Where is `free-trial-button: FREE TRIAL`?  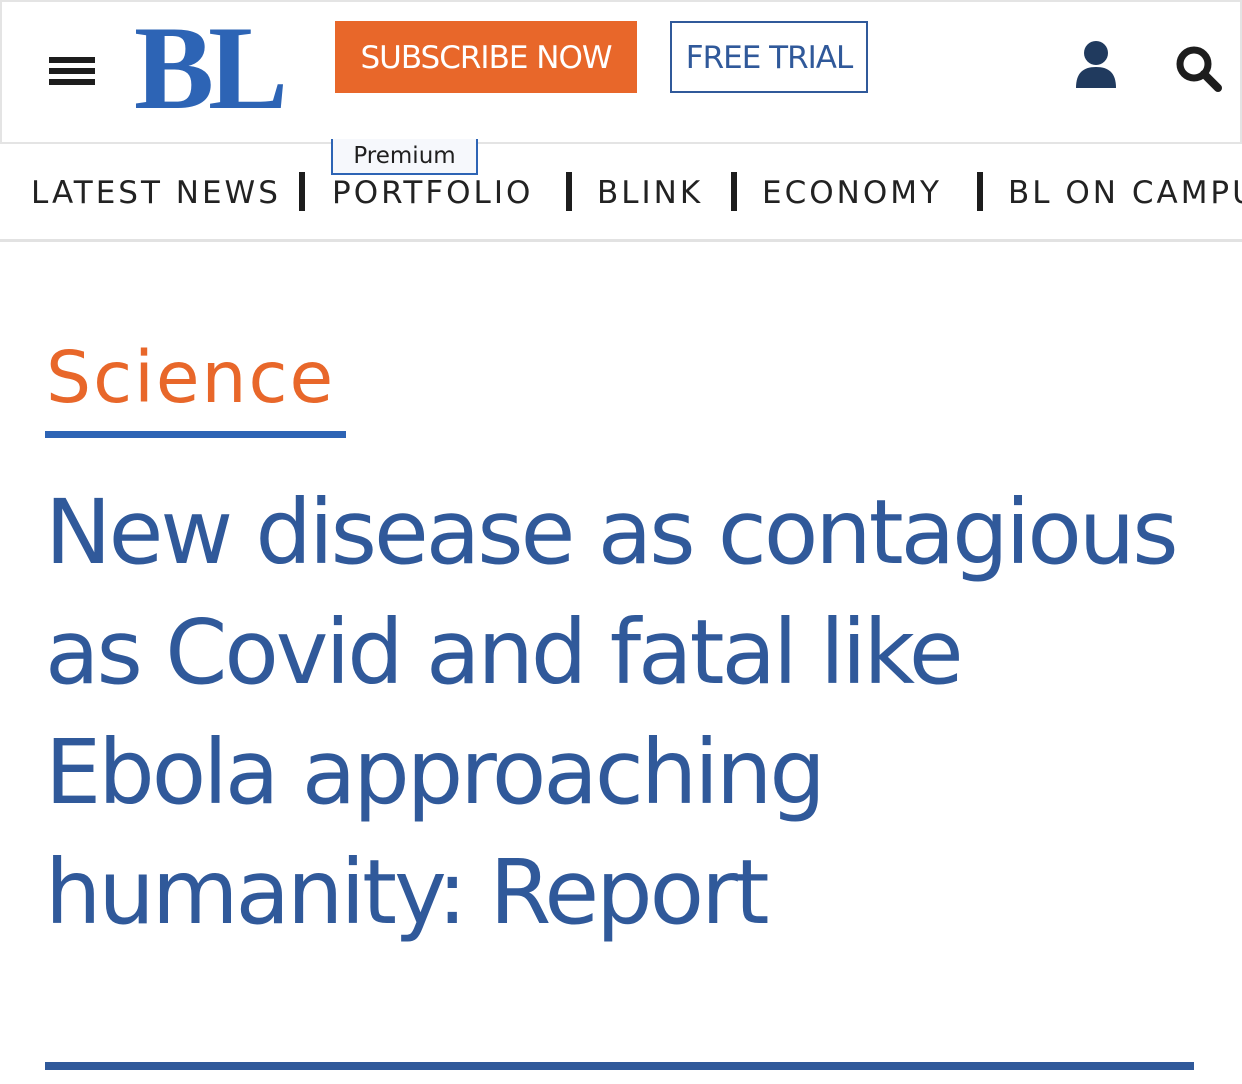 free-trial-button: FREE TRIAL is located at coordinates (769, 57).